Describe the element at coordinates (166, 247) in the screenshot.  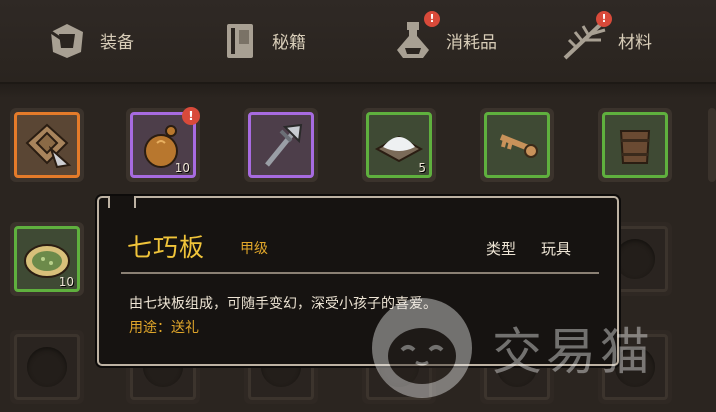
I see `item-name: 七巧板` at that location.